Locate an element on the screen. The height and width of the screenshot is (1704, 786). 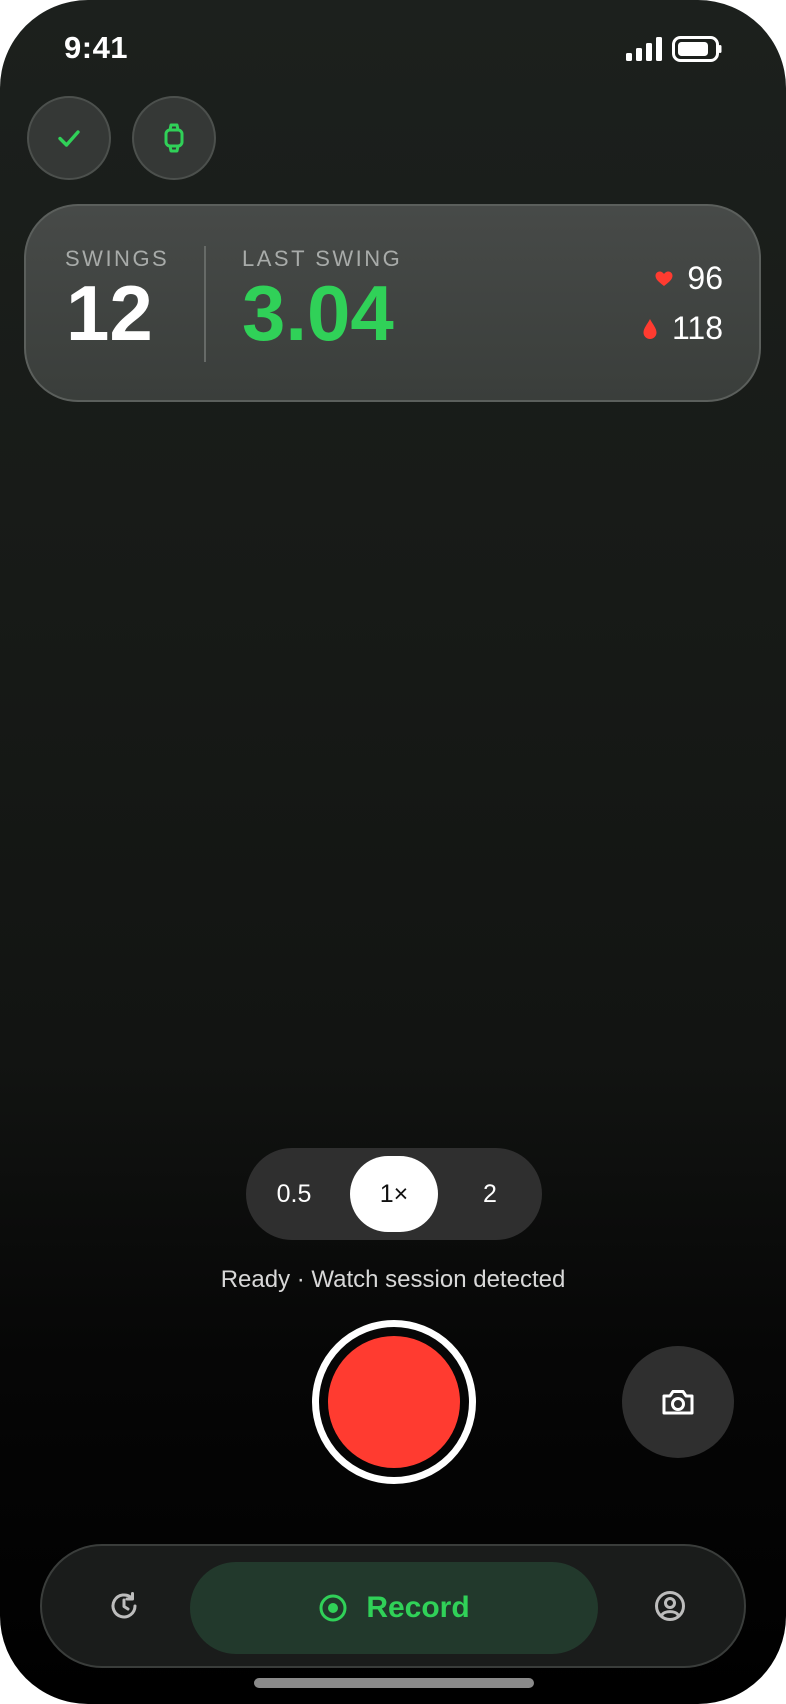
tab-history is located at coordinates (124, 1606).